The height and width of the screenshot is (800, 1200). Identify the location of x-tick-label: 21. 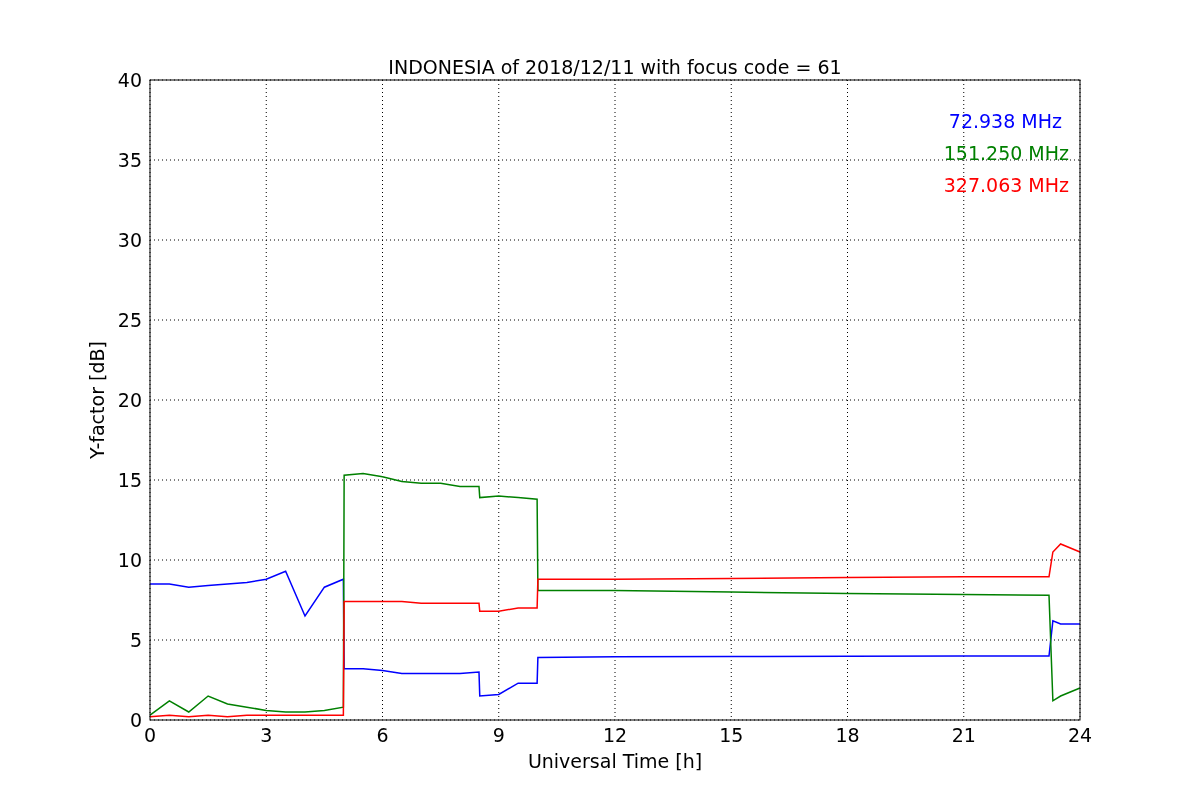
(963, 735).